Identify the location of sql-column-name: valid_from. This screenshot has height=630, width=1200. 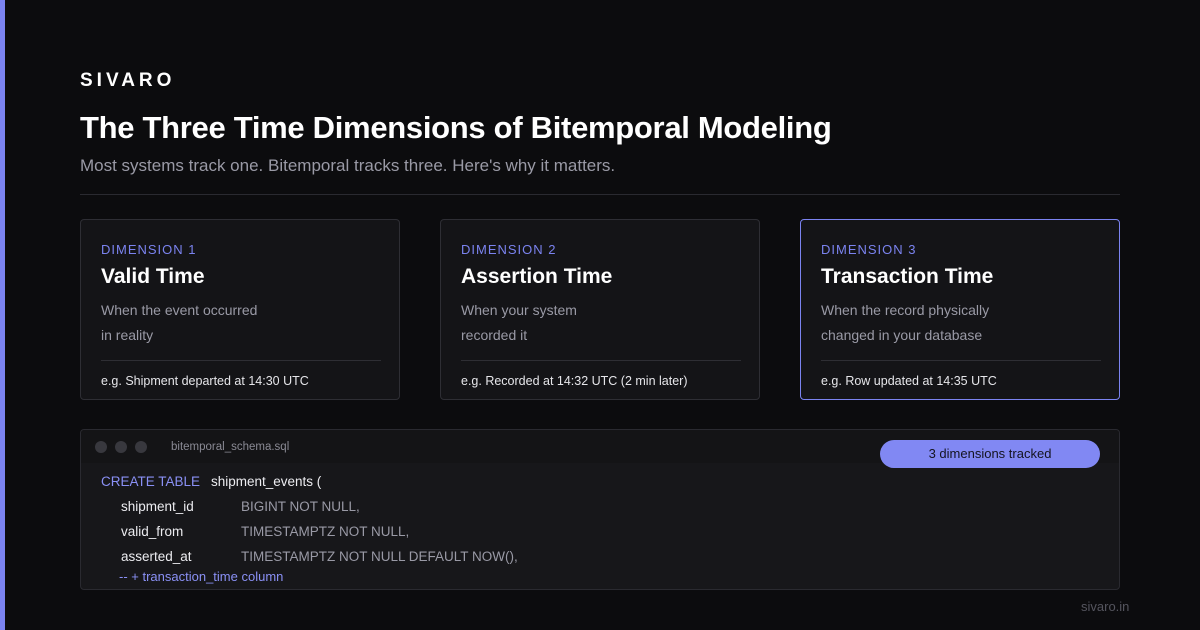
(152, 531).